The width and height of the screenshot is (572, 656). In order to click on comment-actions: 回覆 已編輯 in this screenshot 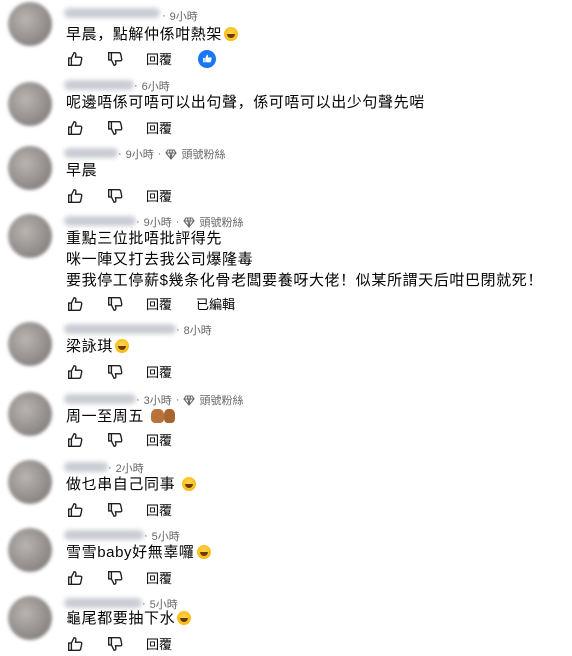, I will do `click(150, 303)`.